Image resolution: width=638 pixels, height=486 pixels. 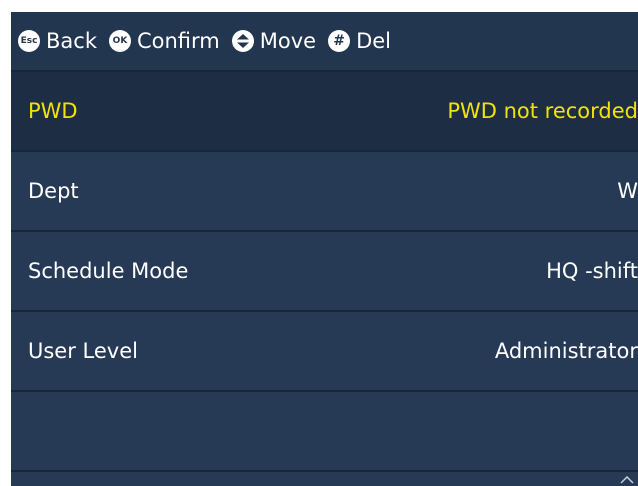 What do you see at coordinates (108, 271) in the screenshot?
I see `field-label: Schedule Mode` at bounding box center [108, 271].